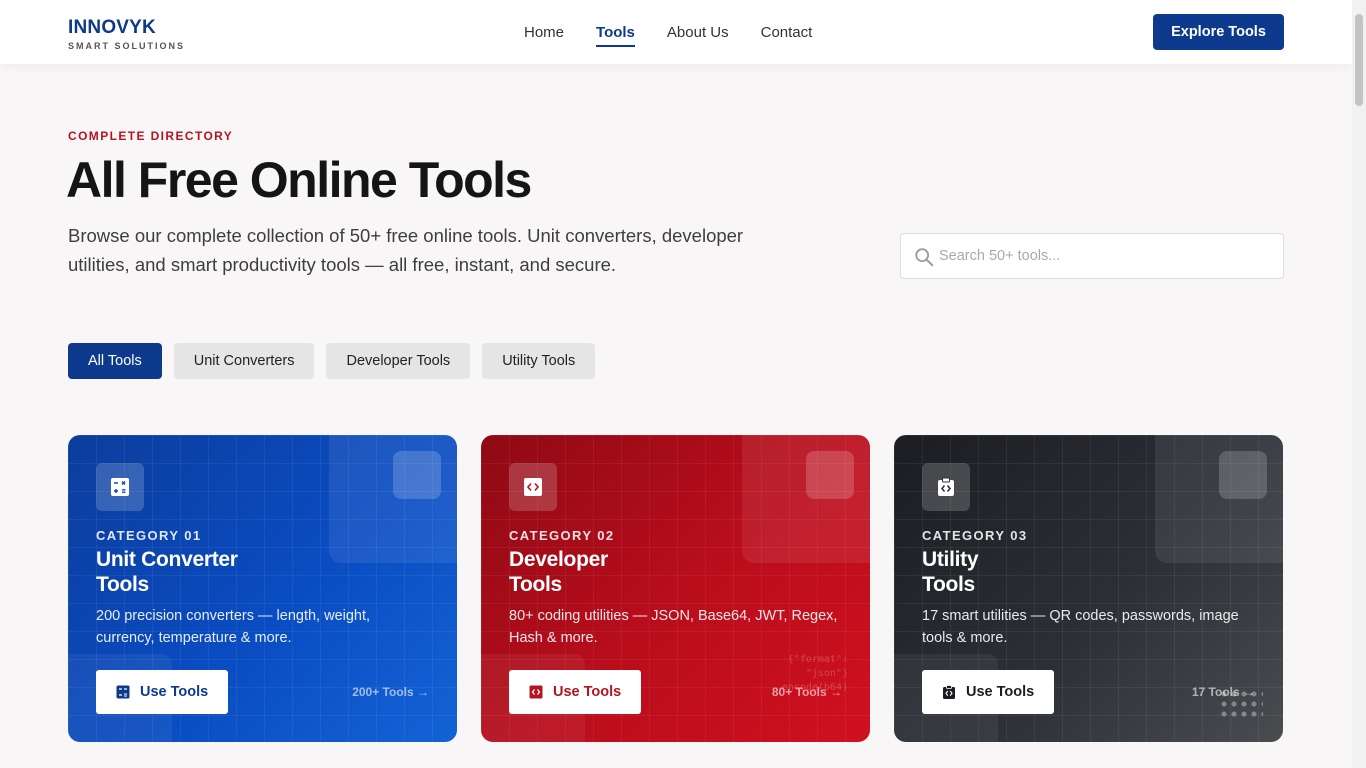  I want to click on nav-about-us: About Us, so click(698, 32).